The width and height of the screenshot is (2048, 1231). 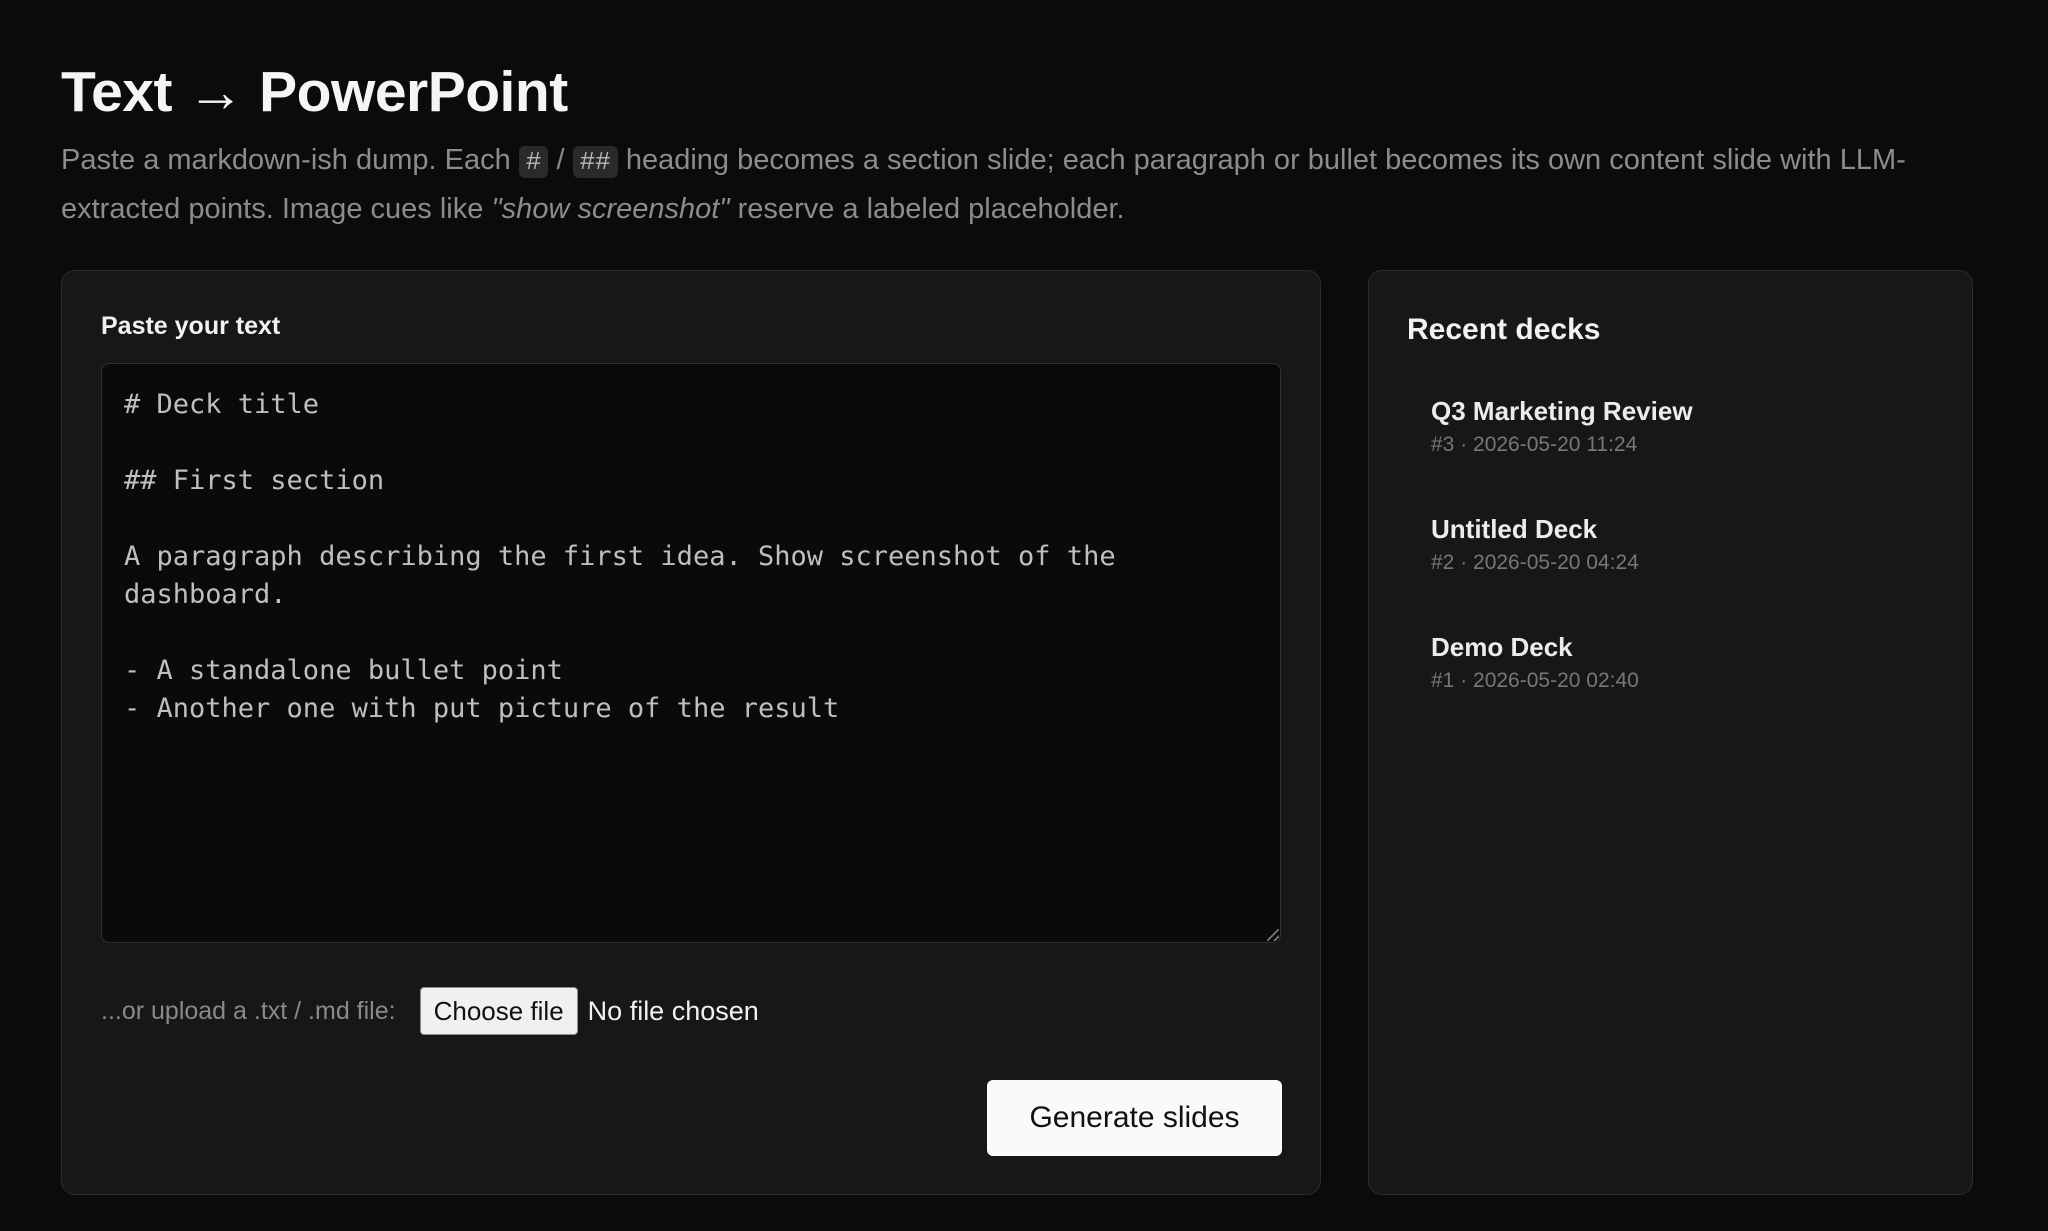 What do you see at coordinates (673, 1010) in the screenshot?
I see `file-status: No file chosen` at bounding box center [673, 1010].